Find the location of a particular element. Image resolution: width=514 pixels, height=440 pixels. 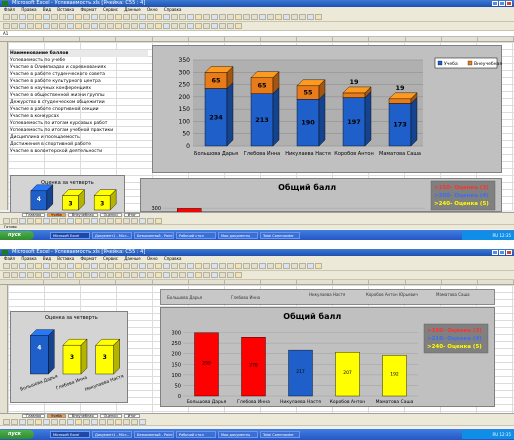

name-box: A1 is located at coordinates (5, 33).